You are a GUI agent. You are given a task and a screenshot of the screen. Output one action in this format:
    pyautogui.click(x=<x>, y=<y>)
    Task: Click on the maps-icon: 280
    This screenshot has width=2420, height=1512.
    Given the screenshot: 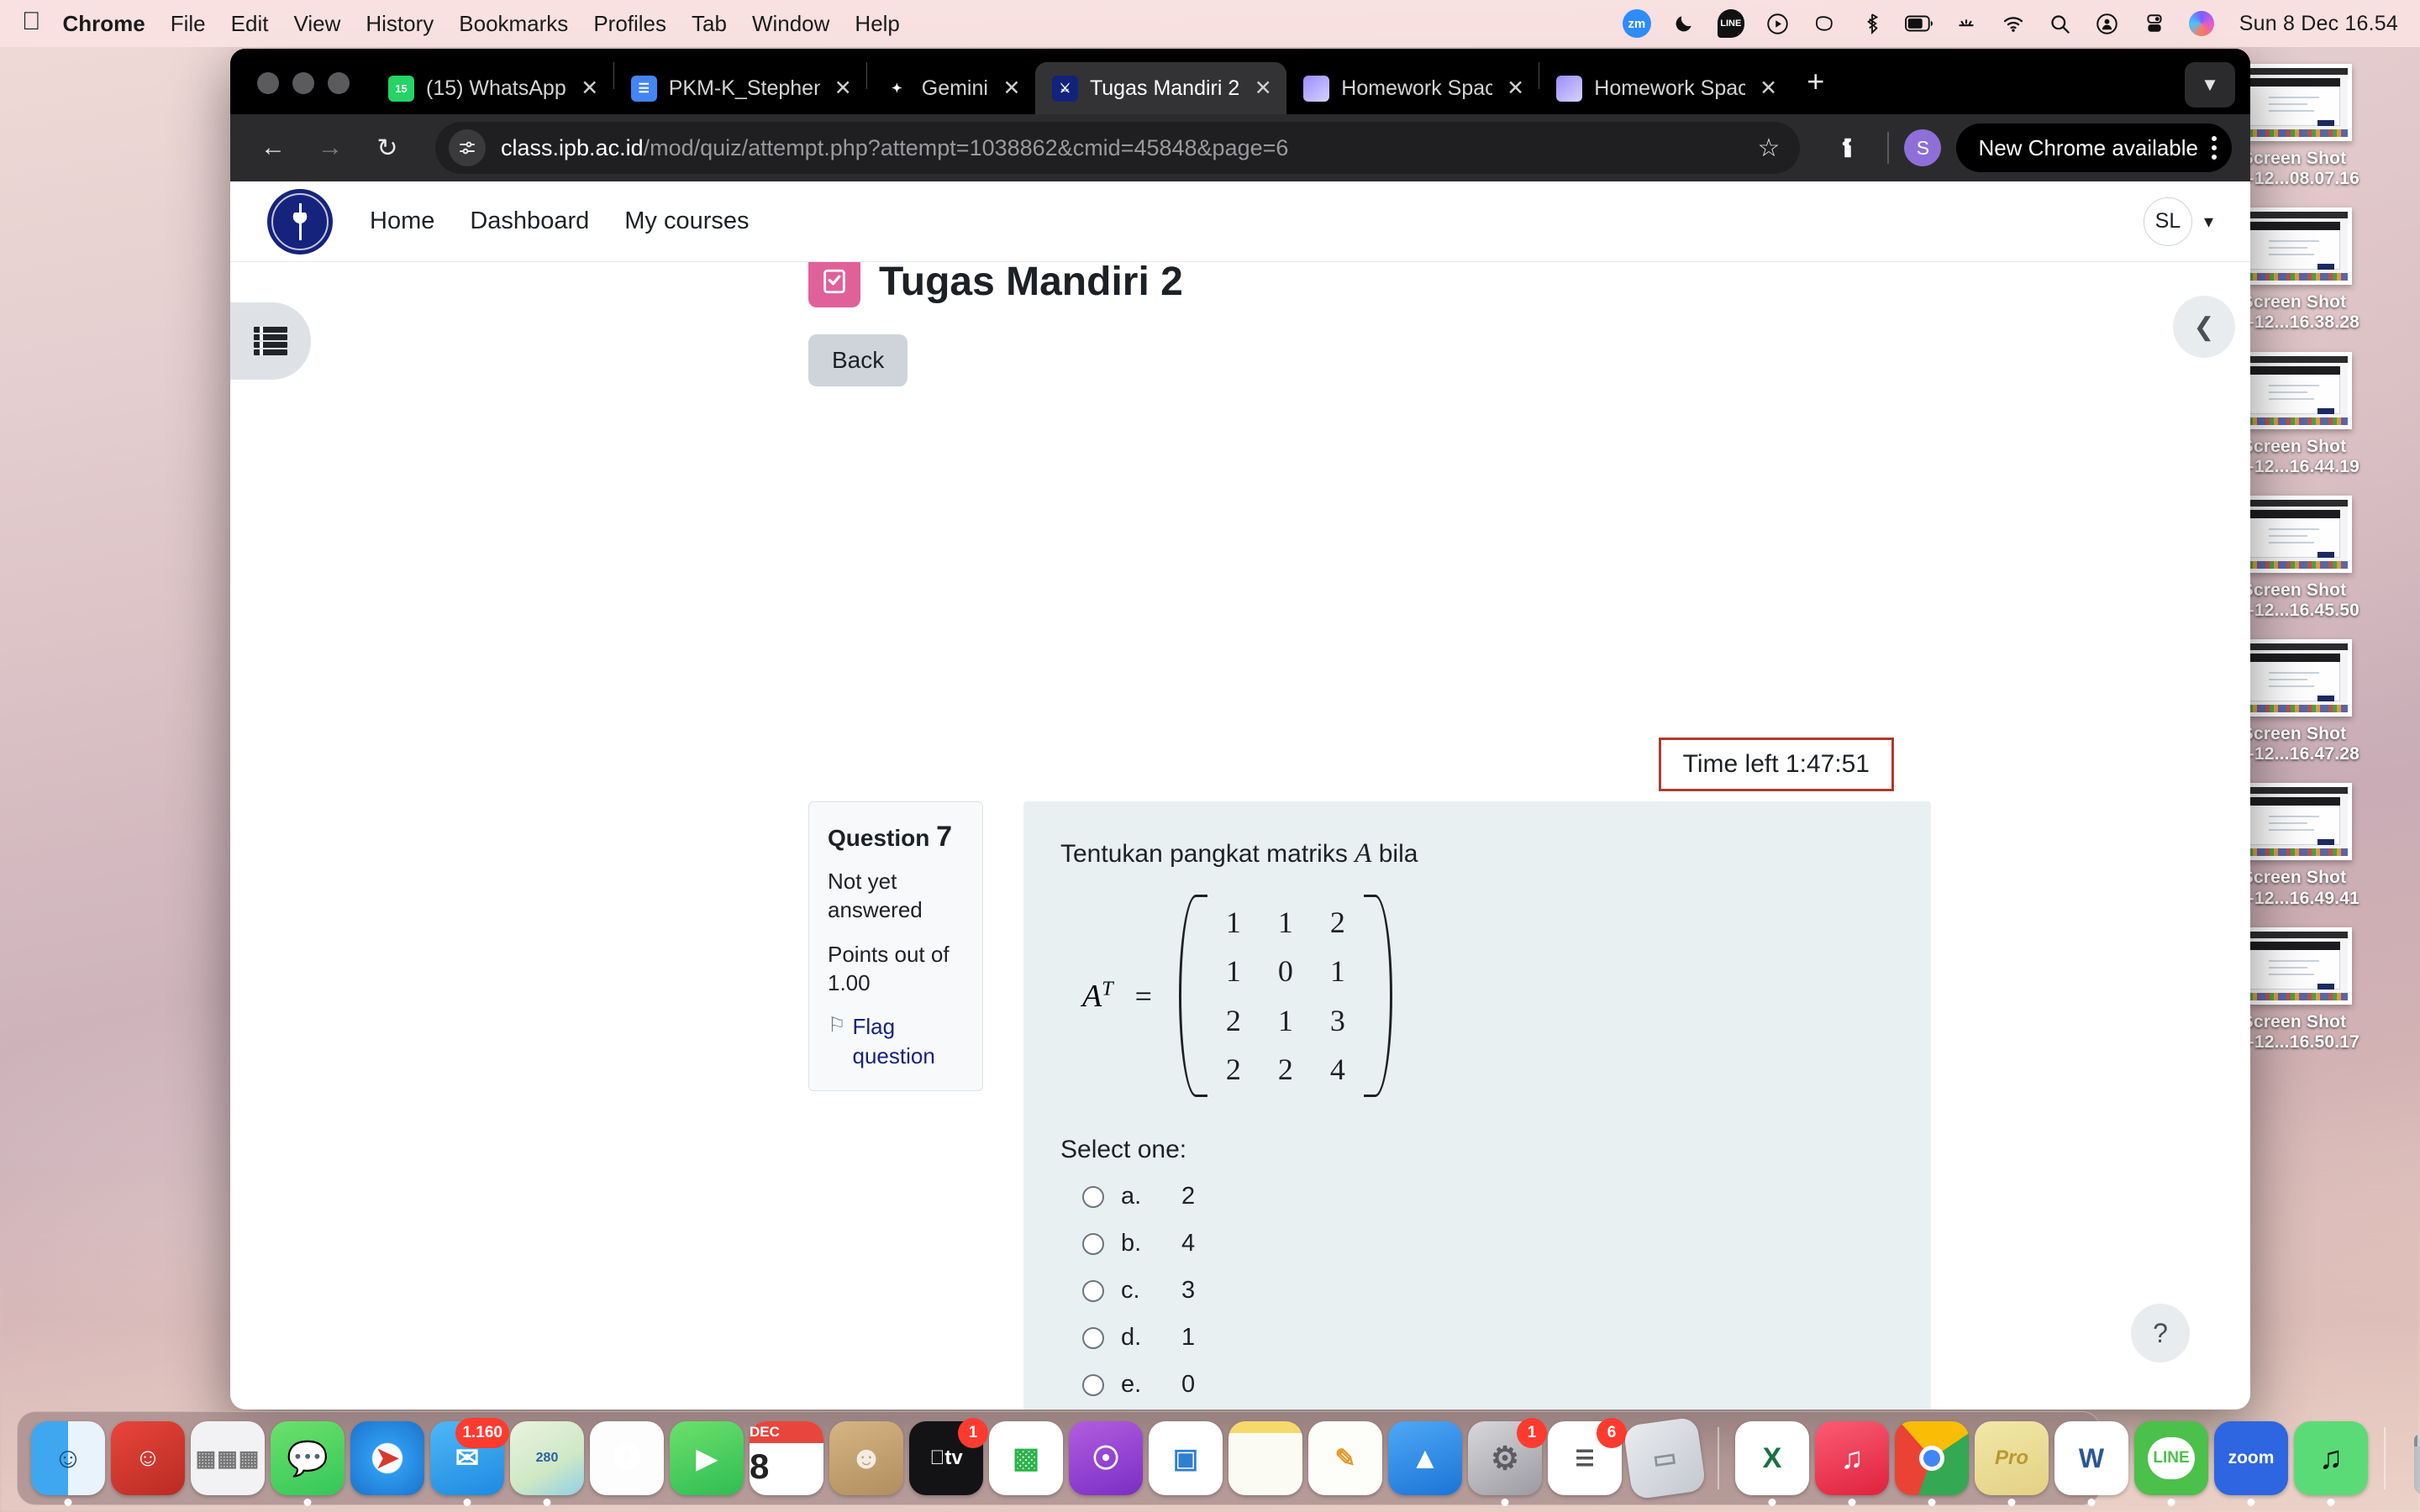 What is the action you would take?
    pyautogui.click(x=547, y=1463)
    